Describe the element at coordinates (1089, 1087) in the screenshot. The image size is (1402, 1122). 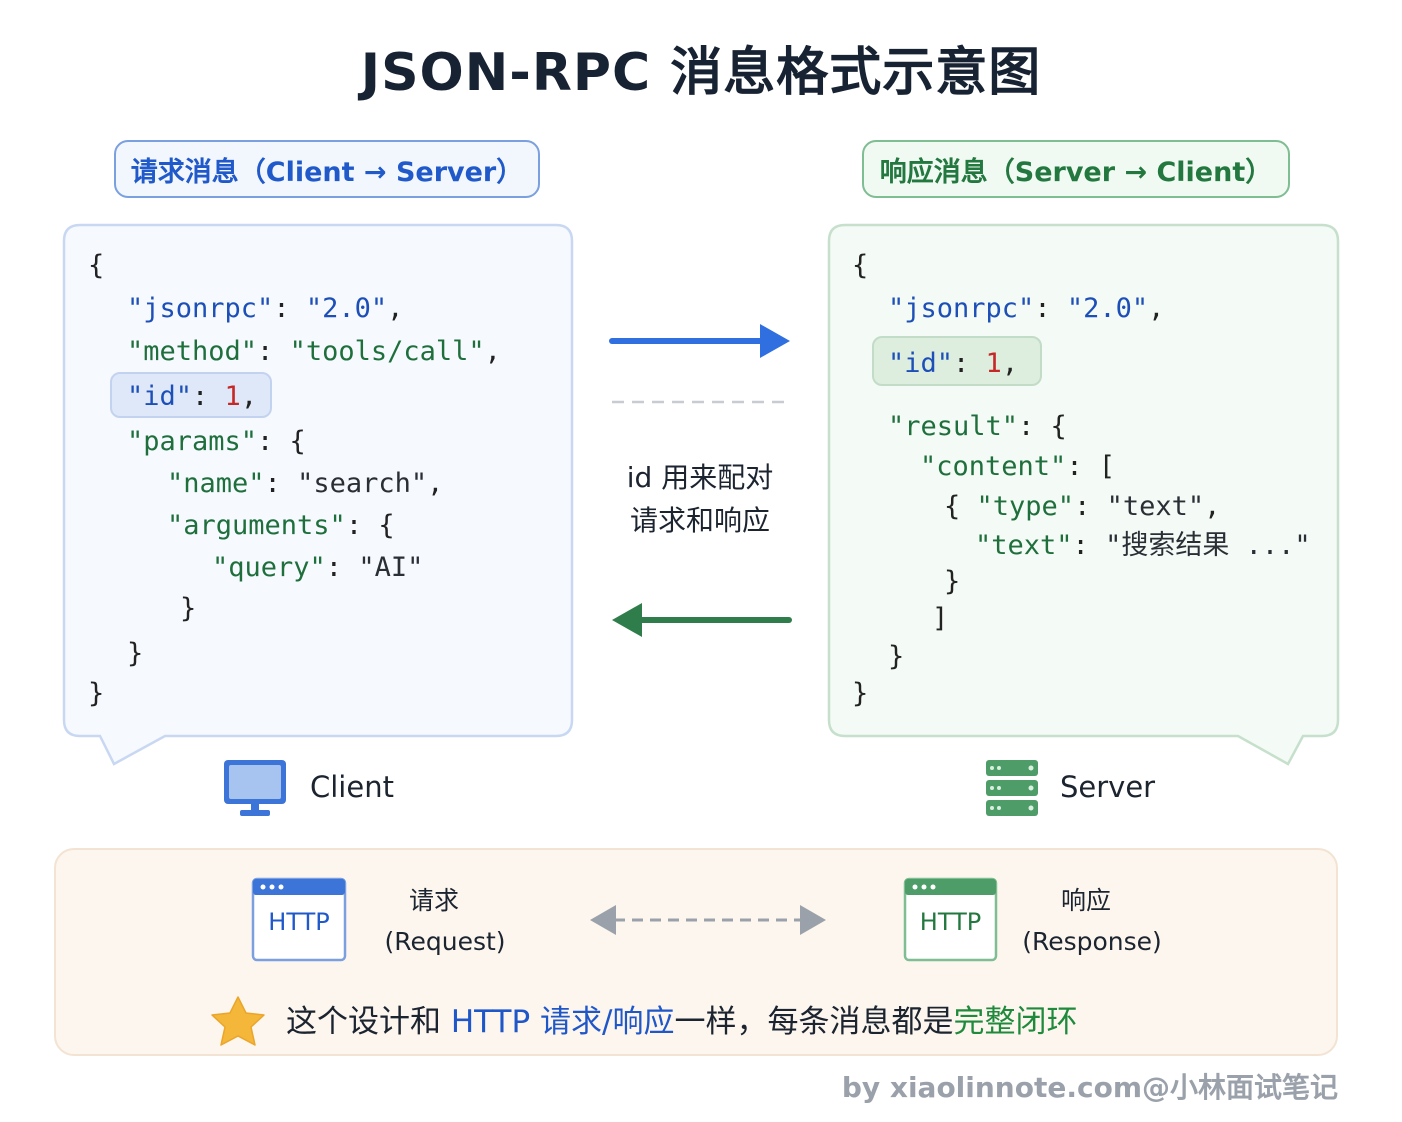
I see `footer-credit: by xiaolinnote.com@小林面试笔记` at that location.